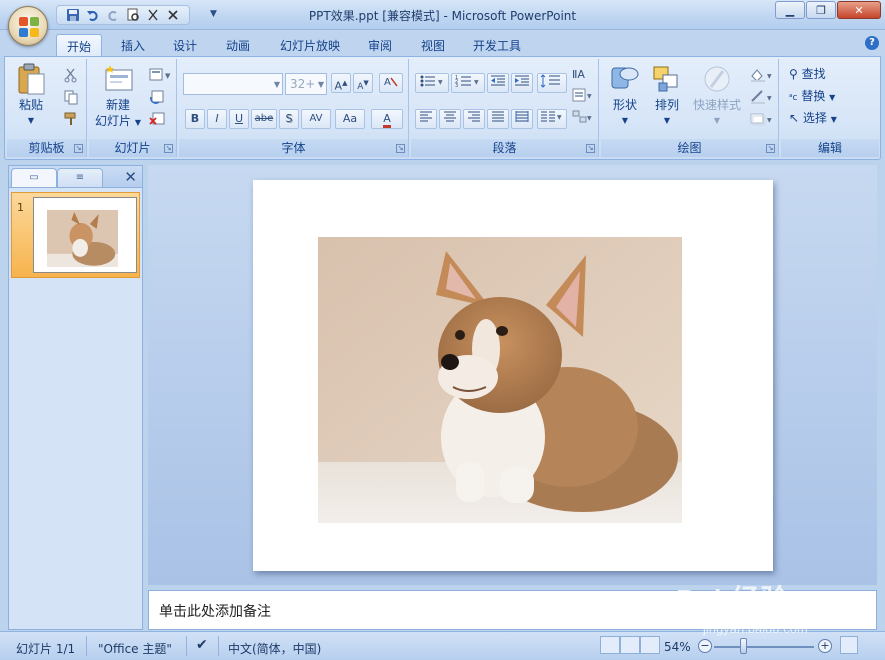 This screenshot has height=660, width=885. What do you see at coordinates (474, 119) in the screenshot?
I see `align-right-icon` at bounding box center [474, 119].